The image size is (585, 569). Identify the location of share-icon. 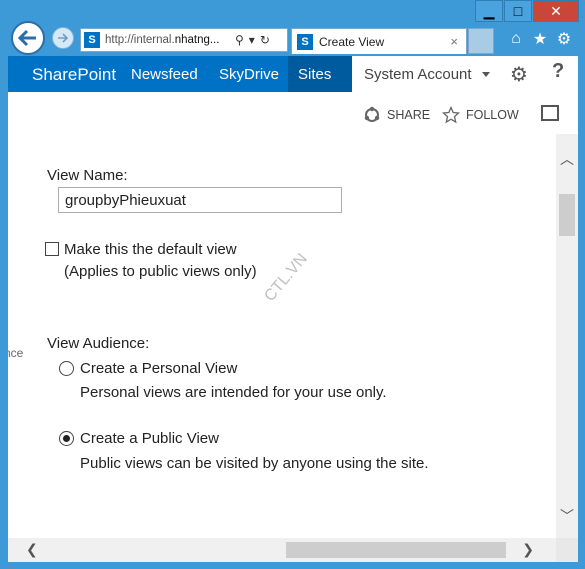
(372, 114).